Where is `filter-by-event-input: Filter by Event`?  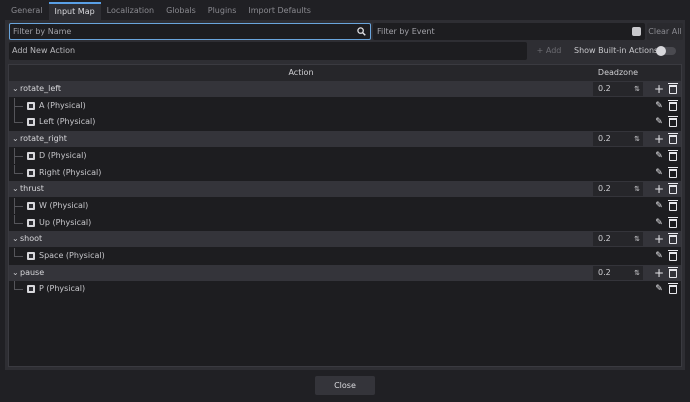 filter-by-event-input: Filter by Event is located at coordinates (509, 31).